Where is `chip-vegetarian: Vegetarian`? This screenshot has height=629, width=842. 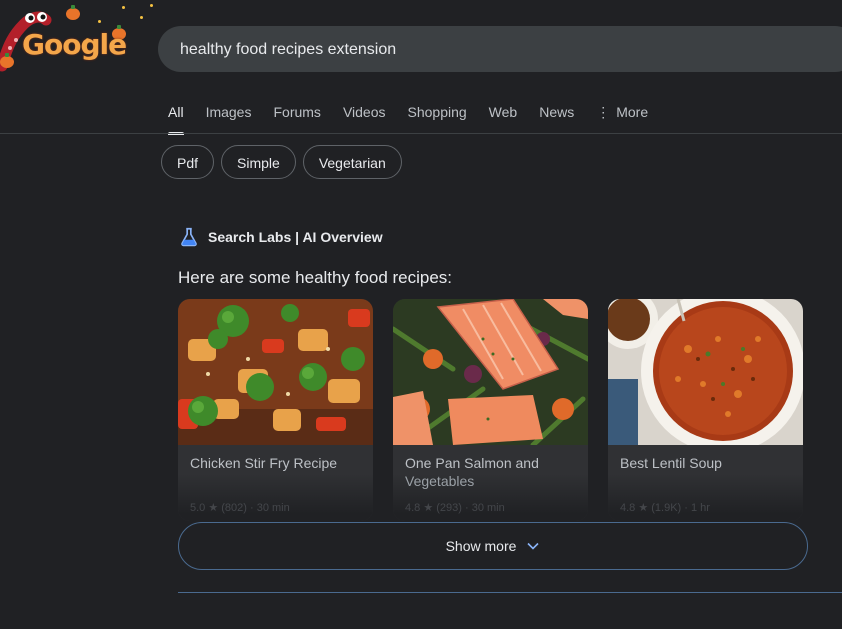 chip-vegetarian: Vegetarian is located at coordinates (352, 162).